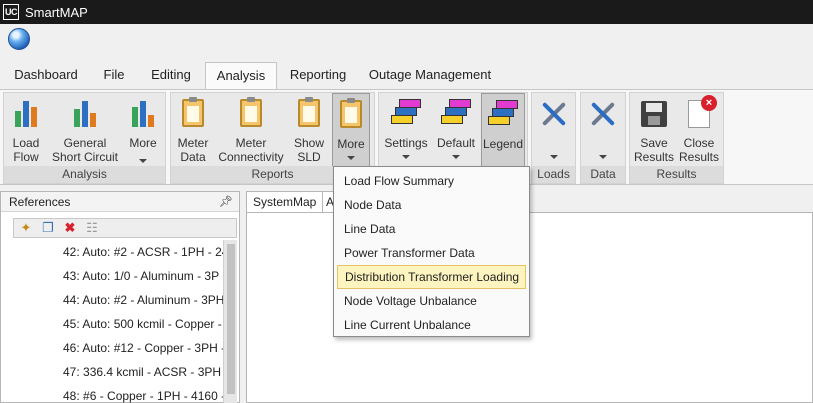 Image resolution: width=813 pixels, height=403 pixels. I want to click on menu-item-power-transformer-data: Power Transformer Data, so click(431, 253).